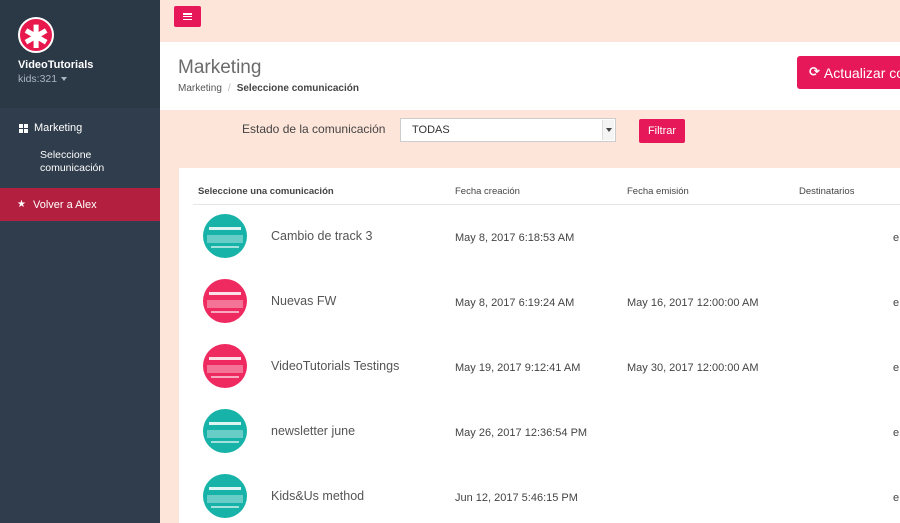  I want to click on menu-toggle-button, so click(187, 16).